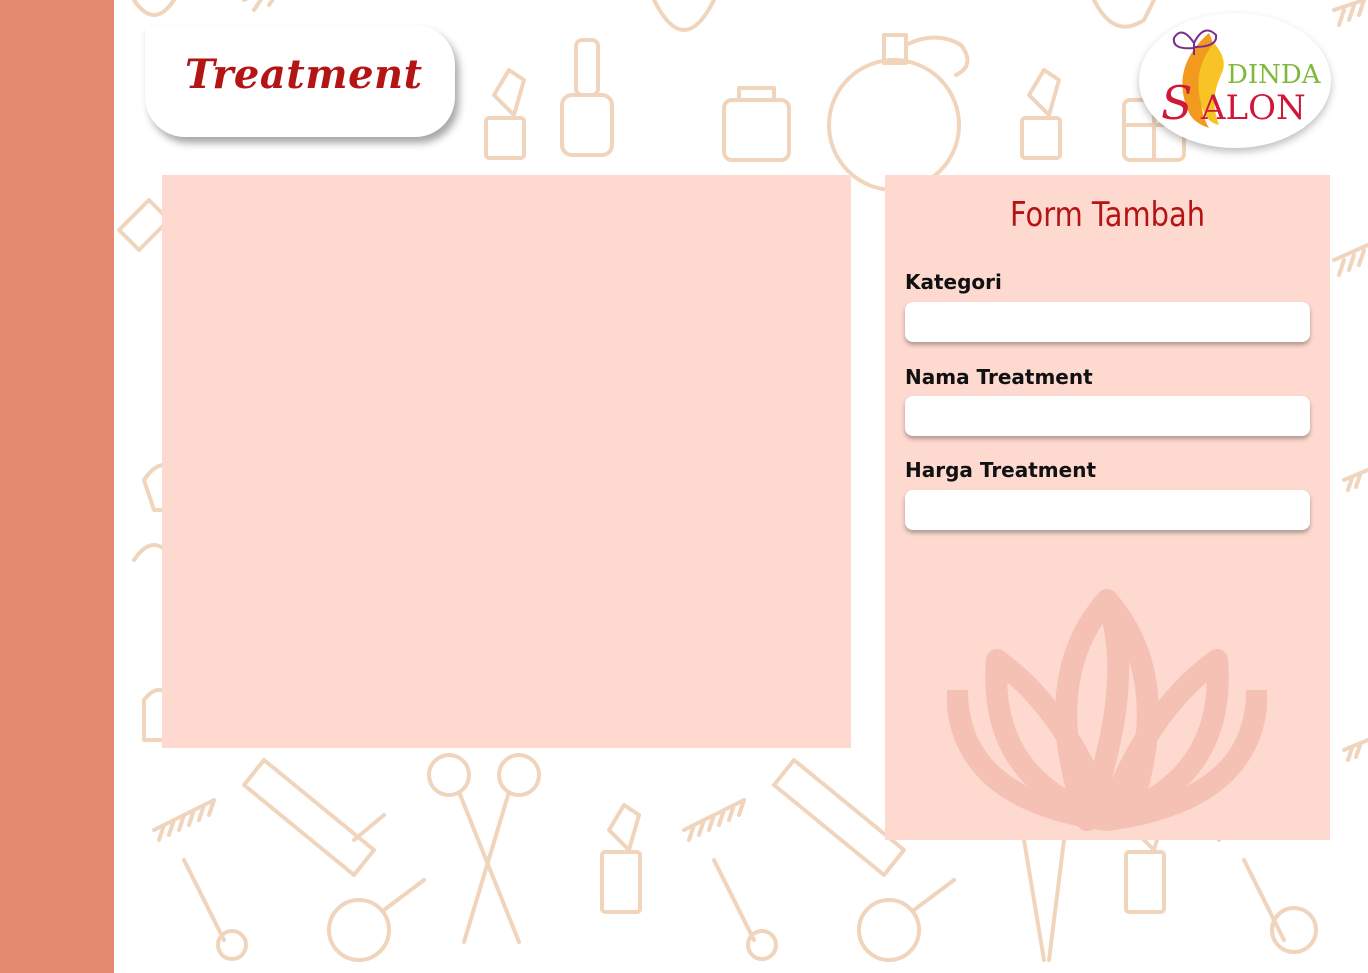 This screenshot has width=1368, height=973. I want to click on harga-treatment-label: Harga Treatment, so click(1001, 470).